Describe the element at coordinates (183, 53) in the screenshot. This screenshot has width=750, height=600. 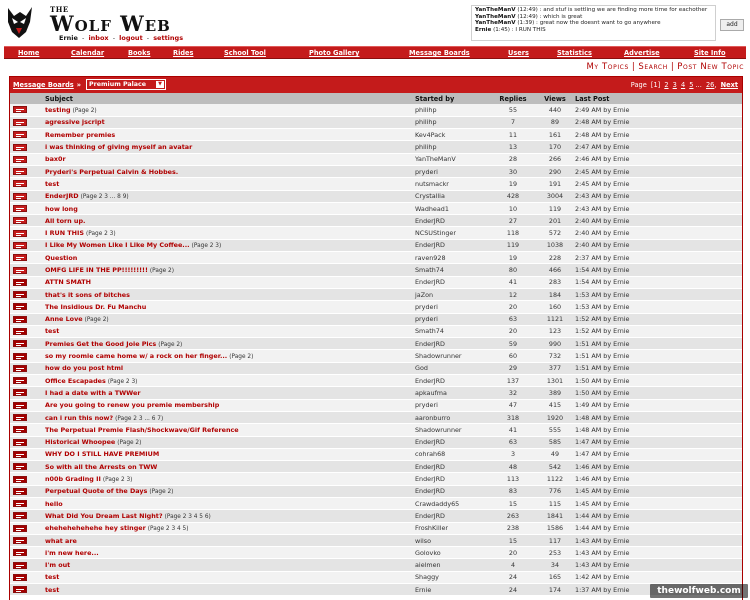
I see `nav-rides: Rides` at that location.